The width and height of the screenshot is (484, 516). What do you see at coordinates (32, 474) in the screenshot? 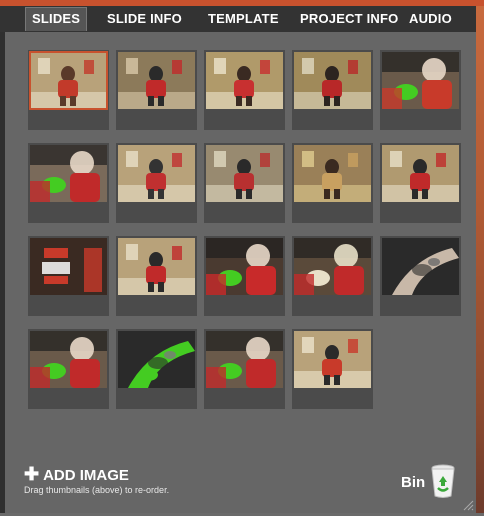
I see `plus-icon: ✚` at bounding box center [32, 474].